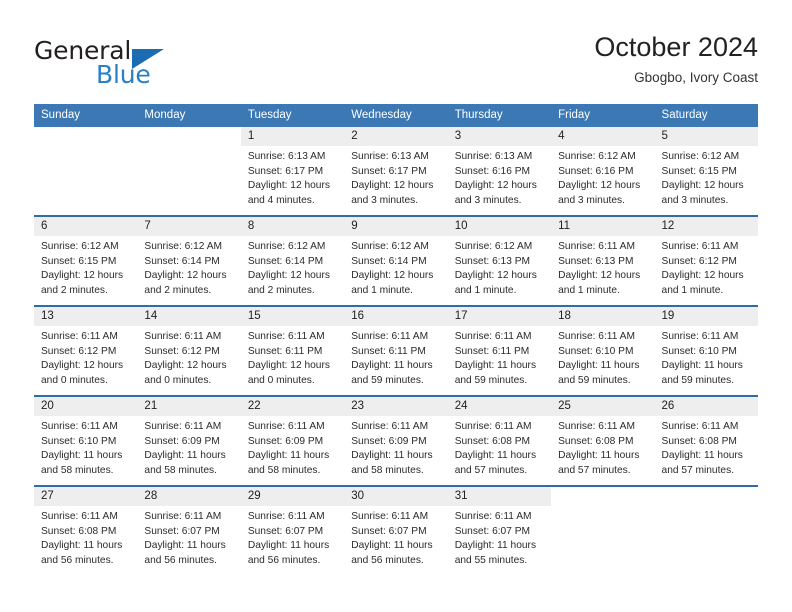 This screenshot has width=792, height=612. What do you see at coordinates (86, 405) in the screenshot?
I see `day-number-cell: 20` at bounding box center [86, 405].